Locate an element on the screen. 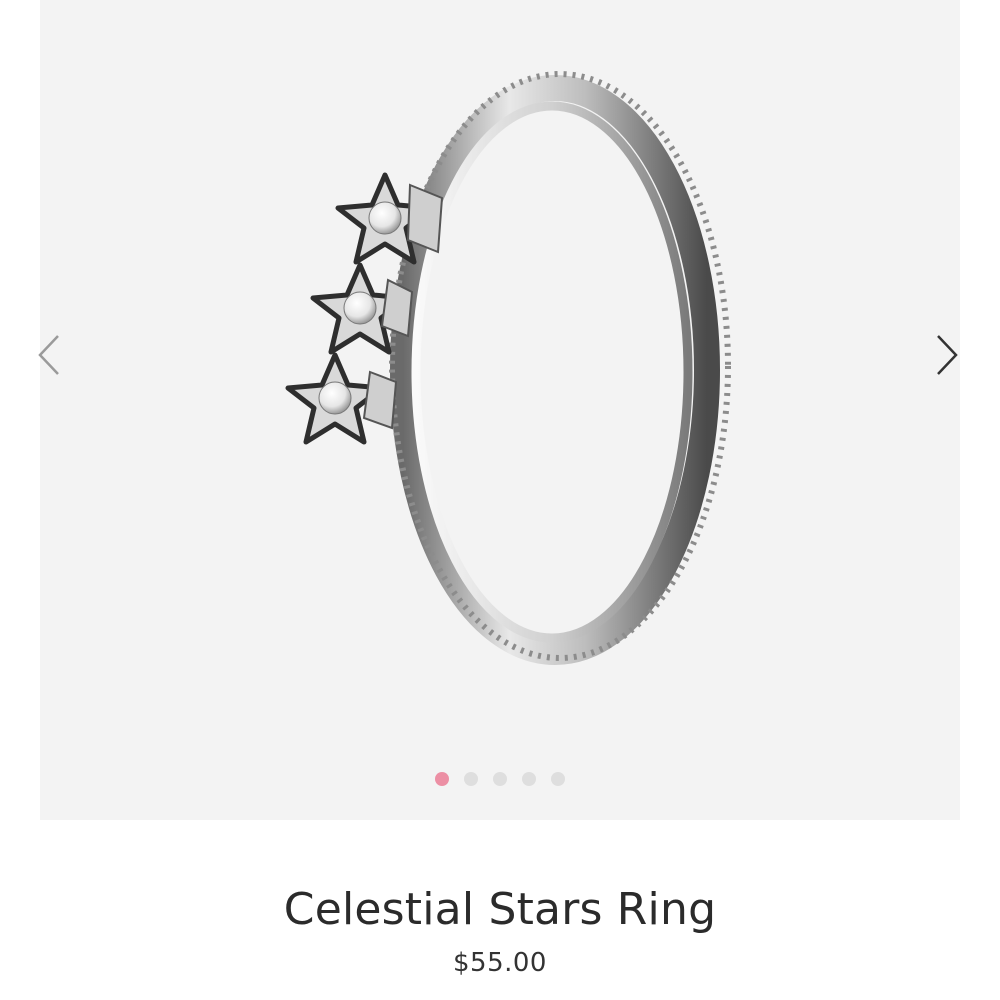 Image resolution: width=1000 pixels, height=1000 pixels. chevron-right-icon is located at coordinates (947, 355).